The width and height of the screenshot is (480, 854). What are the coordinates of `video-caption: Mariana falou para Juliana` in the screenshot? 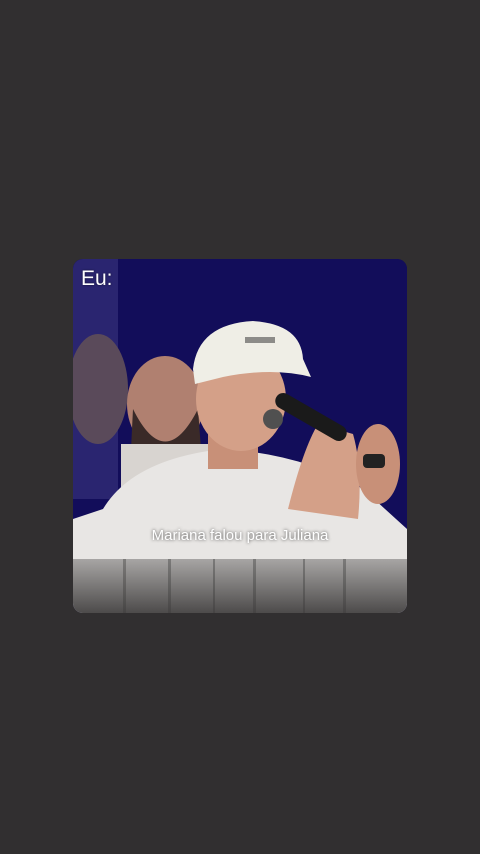 It's located at (240, 535).